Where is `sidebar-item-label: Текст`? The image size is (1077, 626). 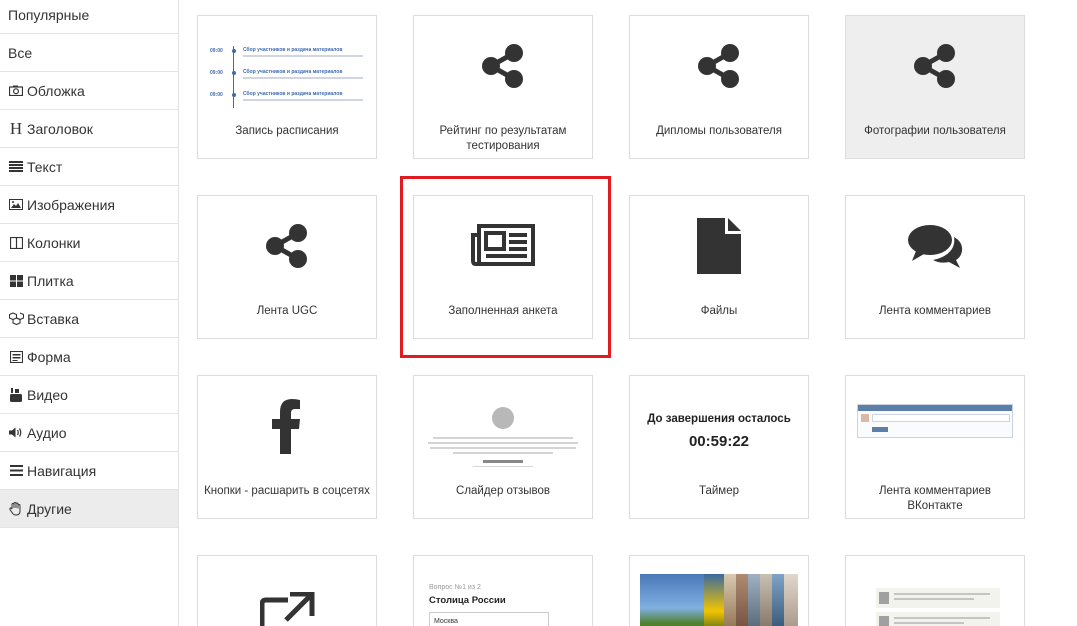 sidebar-item-label: Текст is located at coordinates (45, 166).